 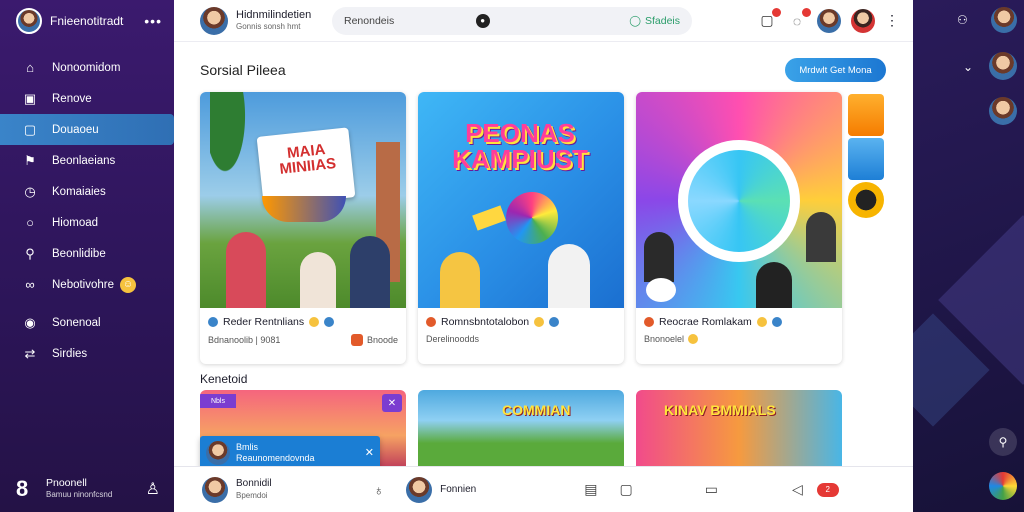 I want to click on section-title: Sorsial Pileea, so click(x=243, y=70).